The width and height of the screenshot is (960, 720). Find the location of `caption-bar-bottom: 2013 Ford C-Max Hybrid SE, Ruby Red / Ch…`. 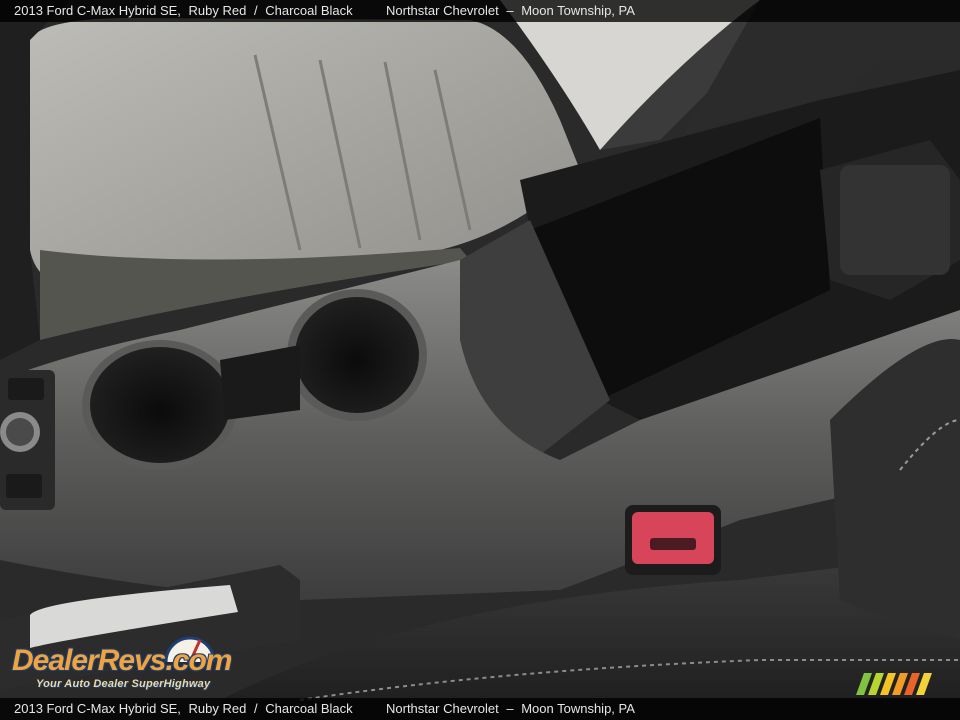

caption-bar-bottom: 2013 Ford C-Max Hybrid SE, Ruby Red / Ch… is located at coordinates (480, 709).